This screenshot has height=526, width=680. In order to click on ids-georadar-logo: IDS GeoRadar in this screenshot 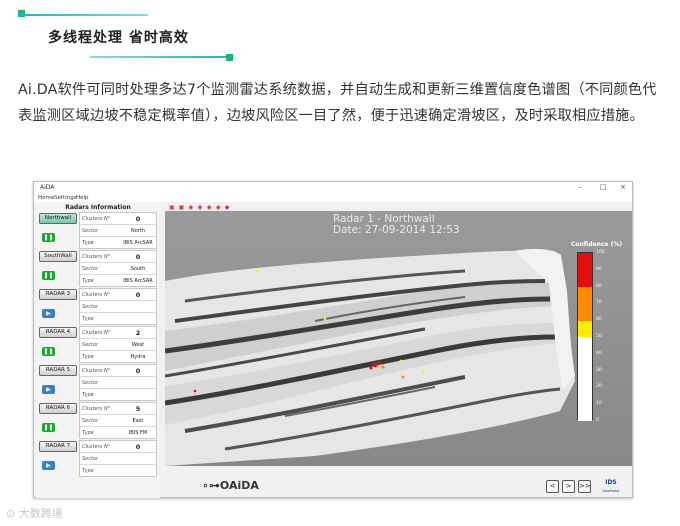, I will do `click(611, 486)`.